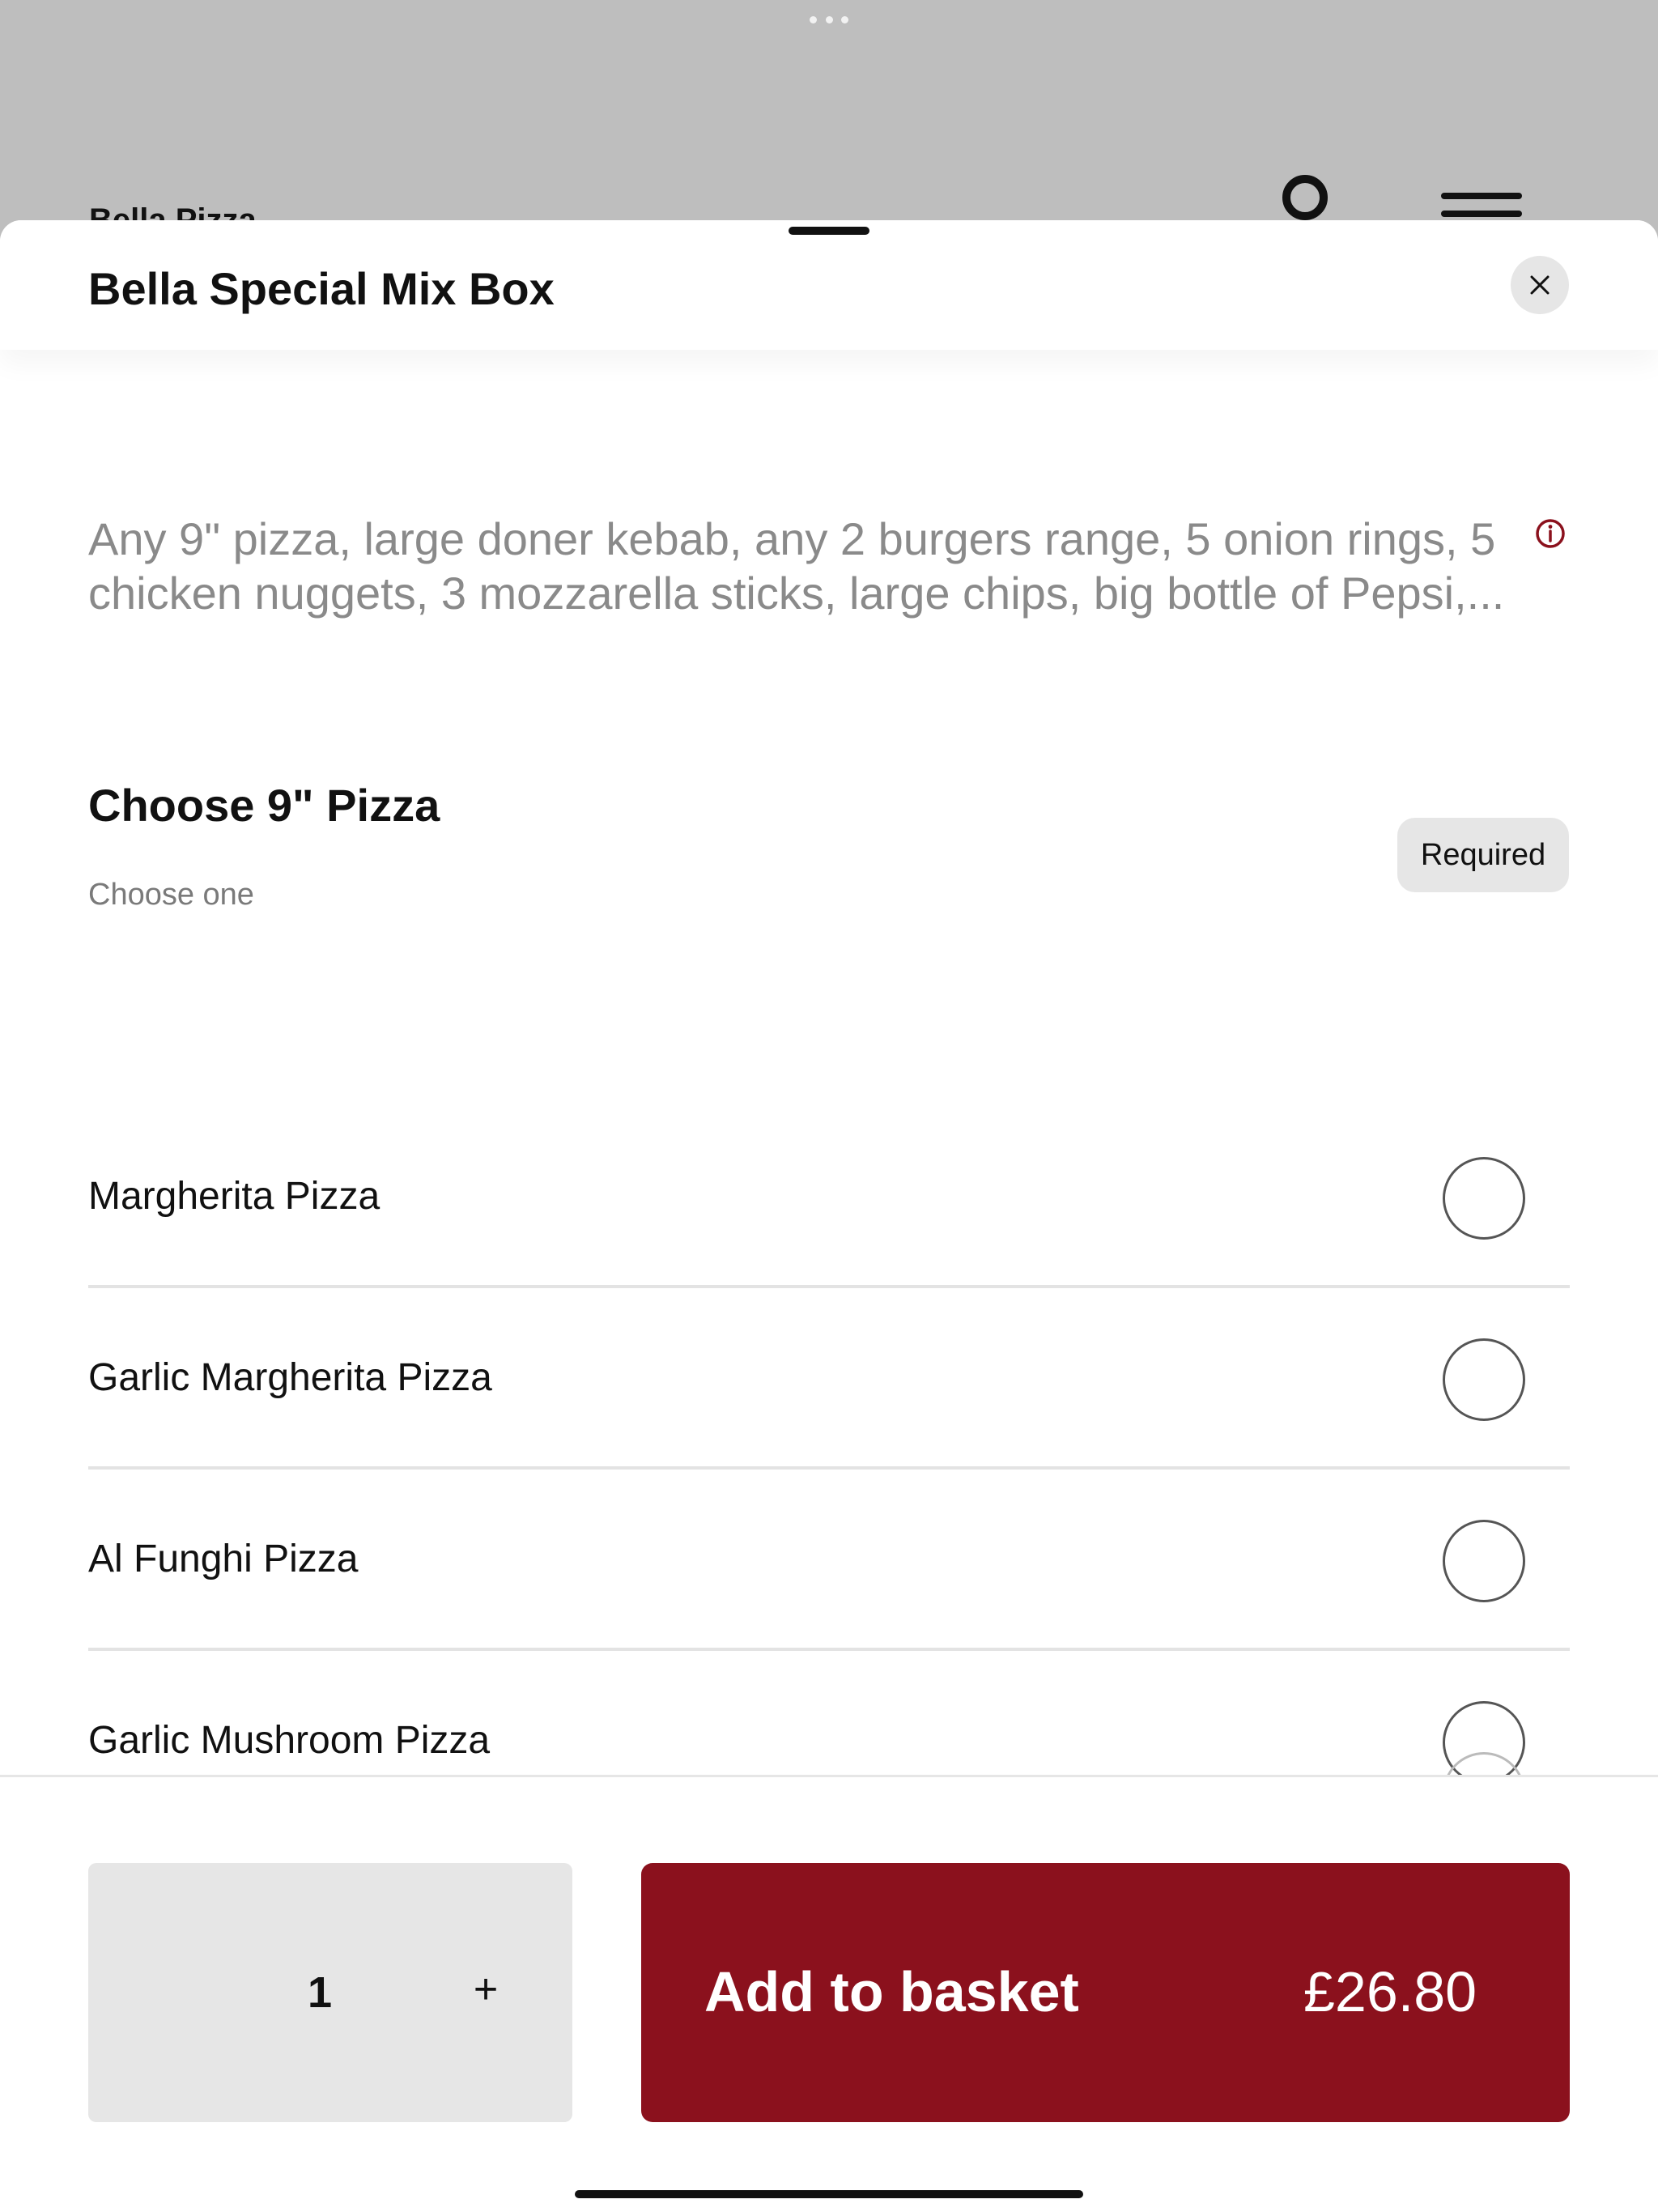  I want to click on background-app: Bella Pizza, so click(829, 119).